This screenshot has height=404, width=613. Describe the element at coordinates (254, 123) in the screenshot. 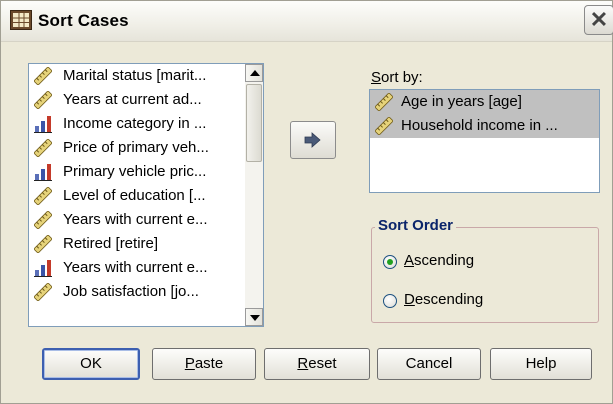

I see `scroll-thumb` at that location.